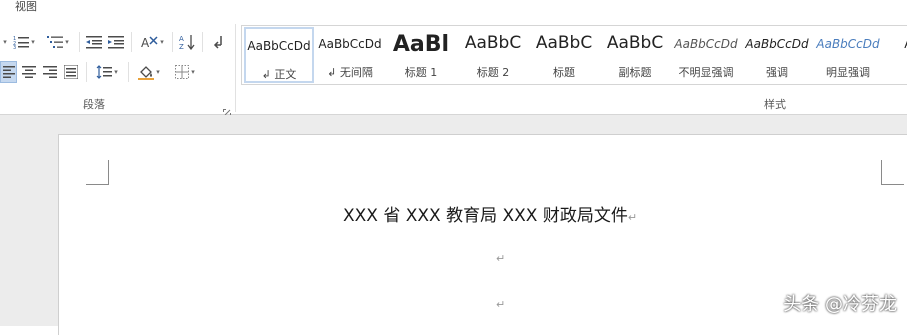 The image size is (907, 335). I want to click on paragraph-mark: ↵, so click(632, 217).